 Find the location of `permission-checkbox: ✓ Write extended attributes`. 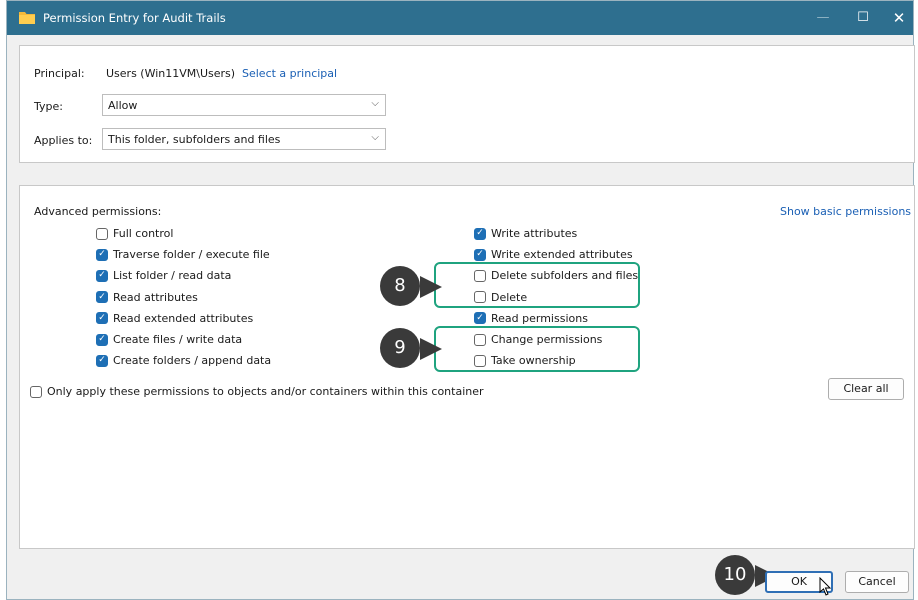

permission-checkbox: ✓ Write extended attributes is located at coordinates (553, 254).